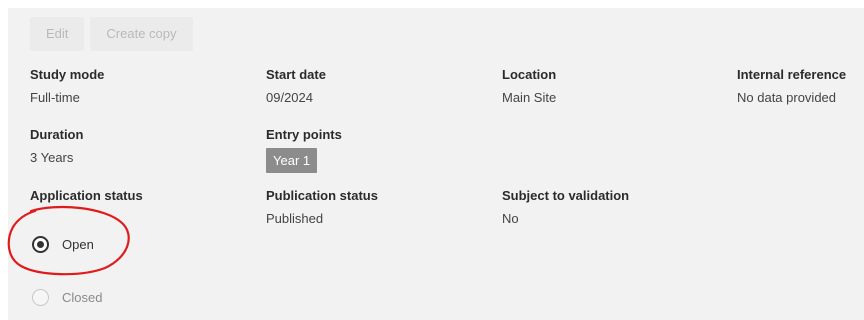 This screenshot has height=320, width=864. I want to click on study-mode-field: Study mode Full-time, so click(67, 86).